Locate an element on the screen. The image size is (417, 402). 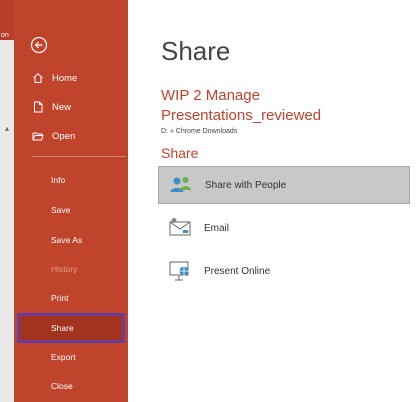
share-with-people-button: Share with People is located at coordinates (284, 185).